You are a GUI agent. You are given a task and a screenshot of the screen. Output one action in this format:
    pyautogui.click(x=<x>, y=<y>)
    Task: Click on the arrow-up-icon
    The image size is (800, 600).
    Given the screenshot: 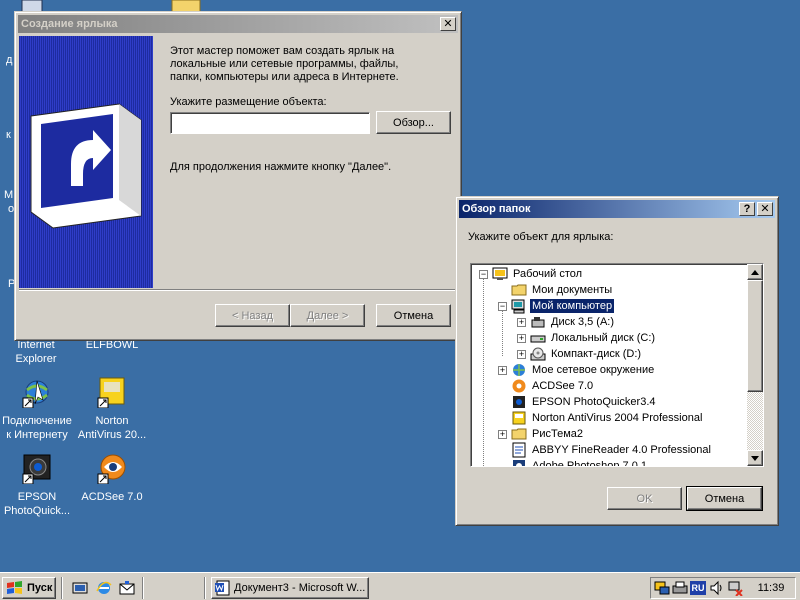 What is the action you would take?
    pyautogui.click(x=755, y=272)
    